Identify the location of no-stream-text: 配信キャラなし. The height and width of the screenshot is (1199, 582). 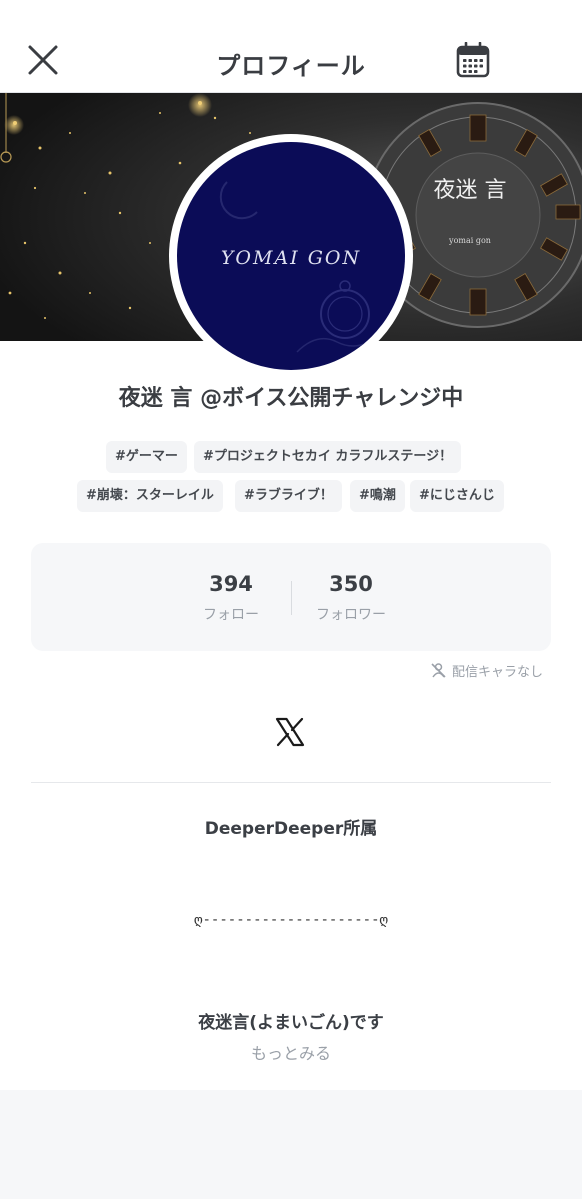
(498, 672).